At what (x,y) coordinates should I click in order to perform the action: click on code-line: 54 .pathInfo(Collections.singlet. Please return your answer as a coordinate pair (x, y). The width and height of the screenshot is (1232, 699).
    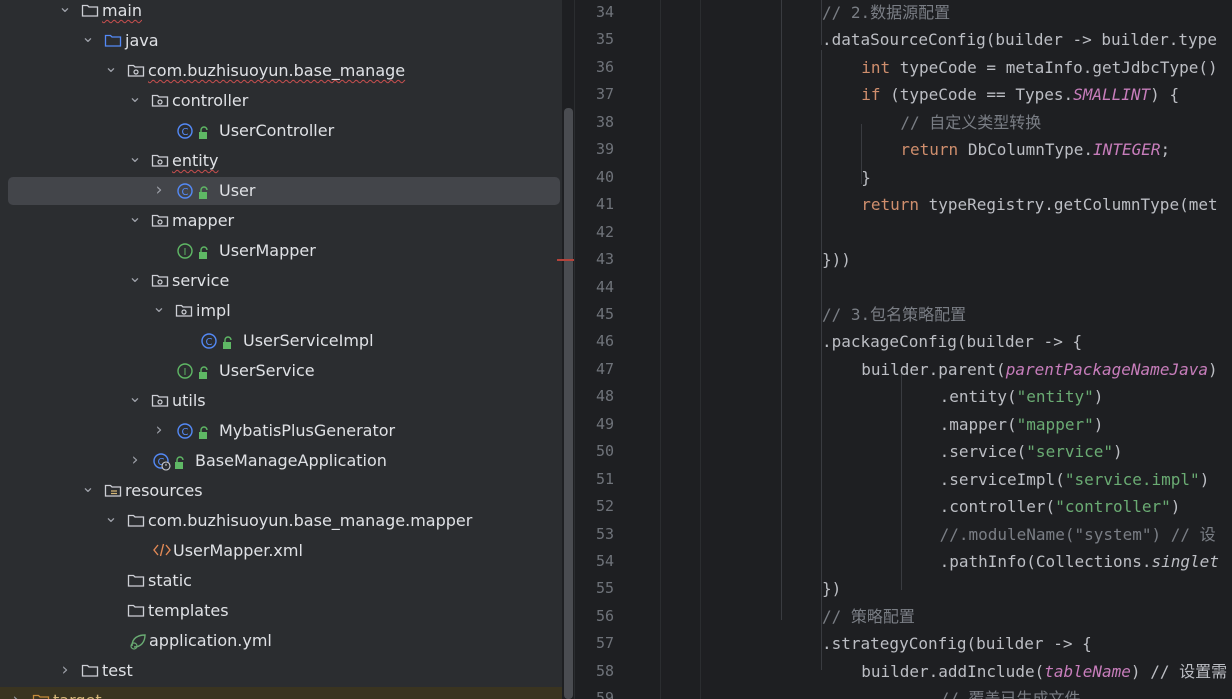
    Looking at the image, I should click on (904, 561).